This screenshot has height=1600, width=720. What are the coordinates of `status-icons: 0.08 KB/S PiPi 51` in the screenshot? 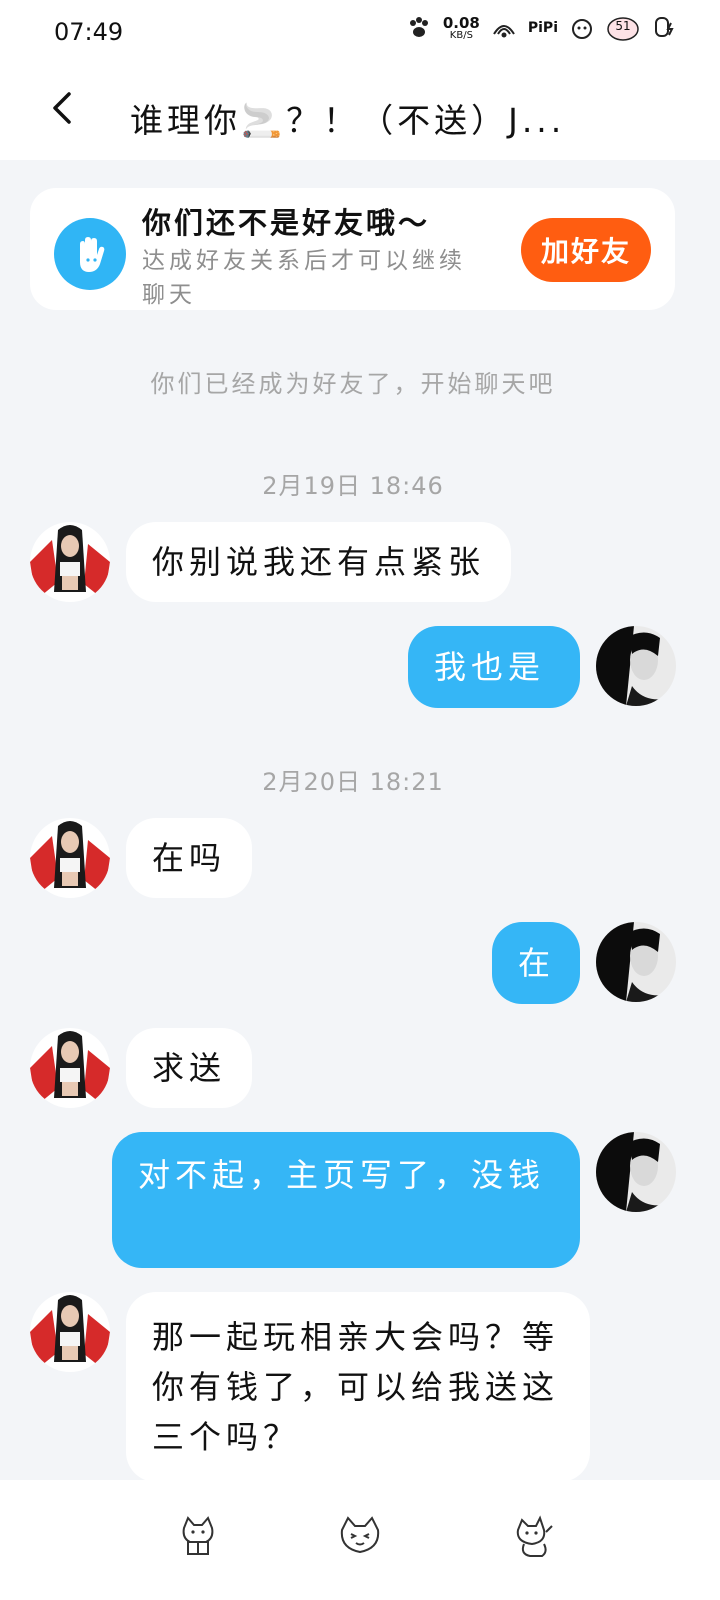 It's located at (541, 28).